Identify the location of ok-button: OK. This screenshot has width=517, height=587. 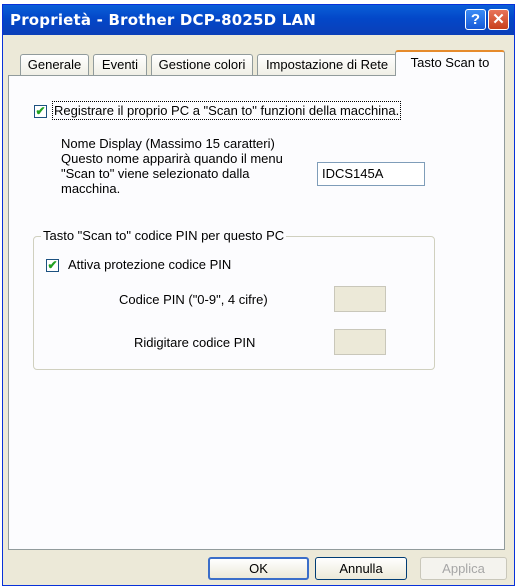
(258, 568).